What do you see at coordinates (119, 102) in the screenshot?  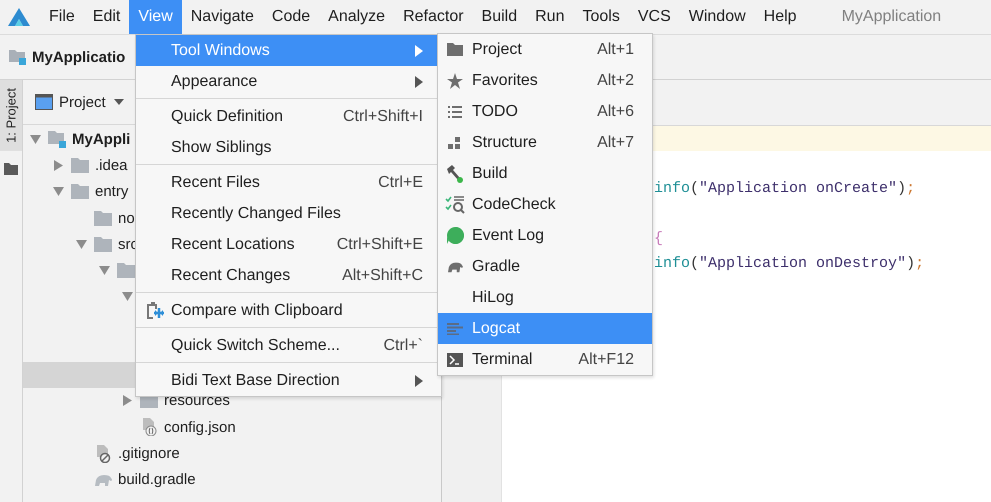 I see `caret-icon` at bounding box center [119, 102].